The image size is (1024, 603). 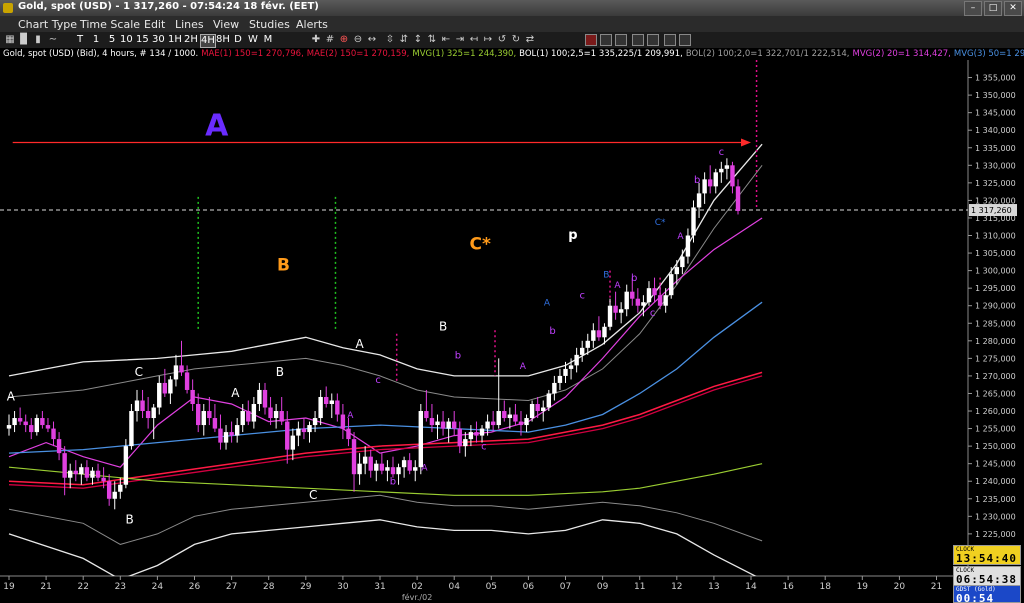 I want to click on tool-2-icon, so click(x=621, y=40).